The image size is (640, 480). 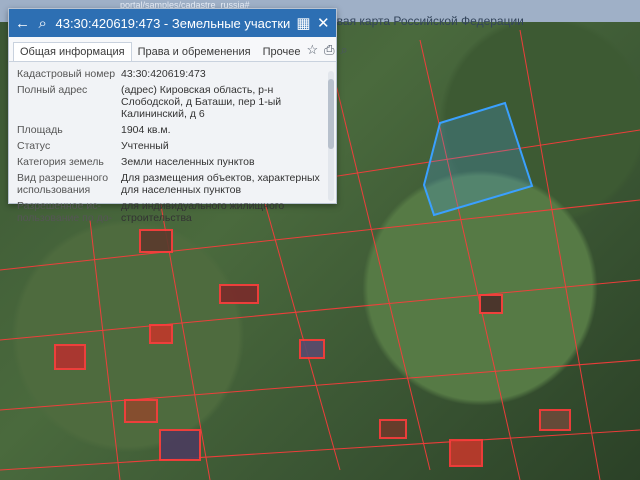 I want to click on selected-parcel, so click(x=478, y=159).